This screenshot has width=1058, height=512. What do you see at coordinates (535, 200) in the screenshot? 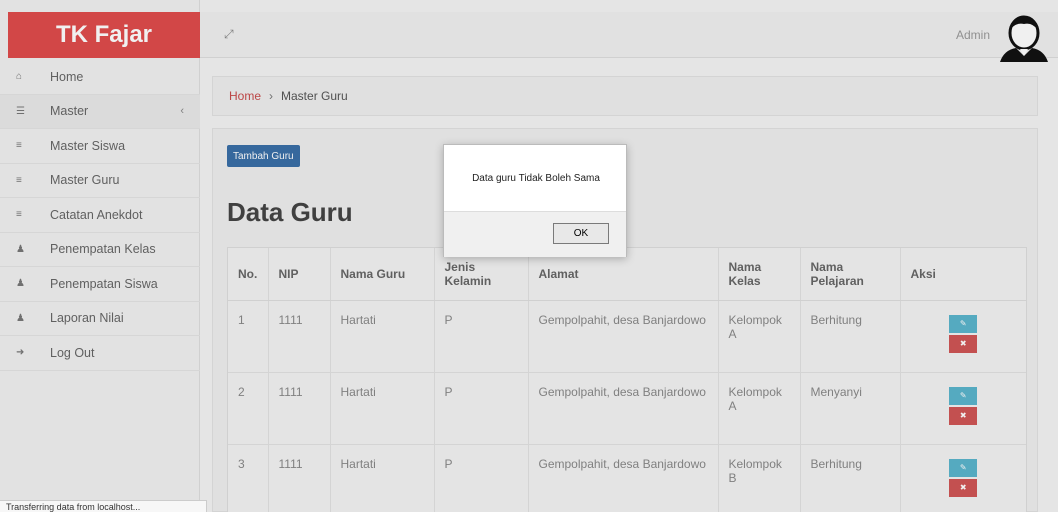
I see `alert-dialog: Data guru Tidak Boleh Sama OK` at bounding box center [535, 200].